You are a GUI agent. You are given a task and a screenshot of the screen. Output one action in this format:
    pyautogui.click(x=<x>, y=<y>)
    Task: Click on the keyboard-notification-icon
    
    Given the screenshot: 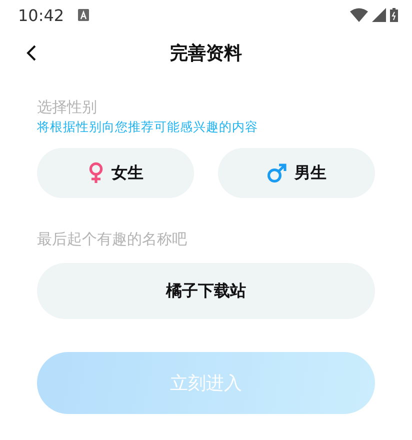 What is the action you would take?
    pyautogui.click(x=84, y=15)
    